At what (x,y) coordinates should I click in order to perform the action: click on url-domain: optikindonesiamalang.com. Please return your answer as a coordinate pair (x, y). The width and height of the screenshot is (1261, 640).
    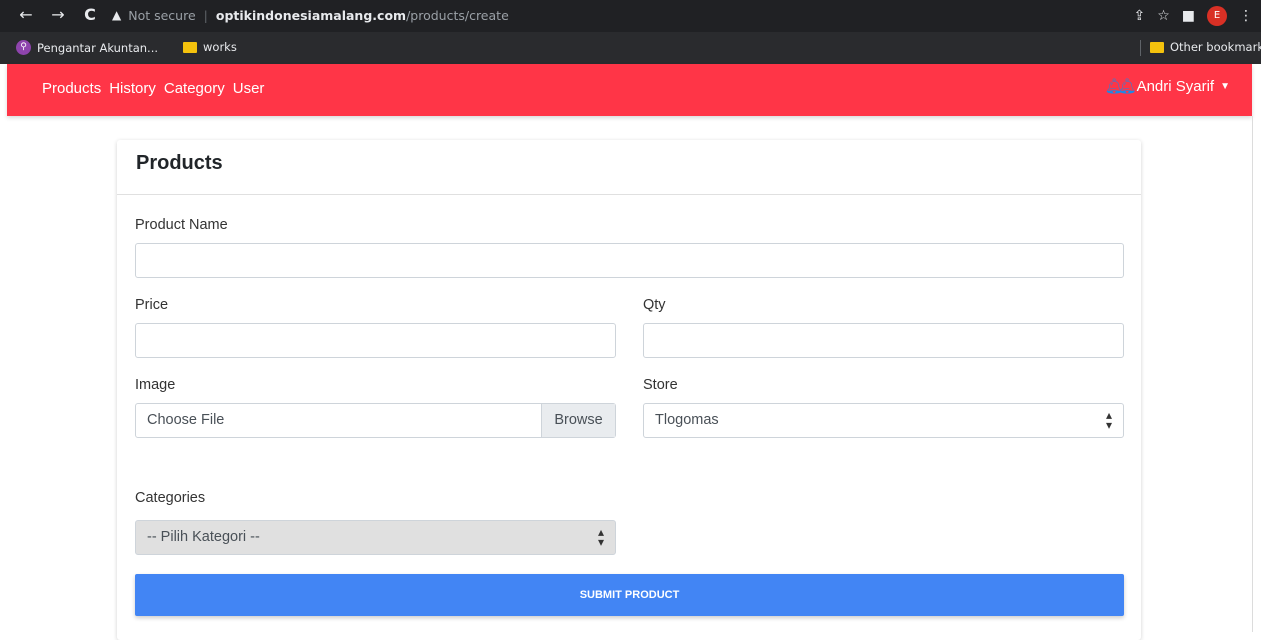
    Looking at the image, I should click on (311, 15).